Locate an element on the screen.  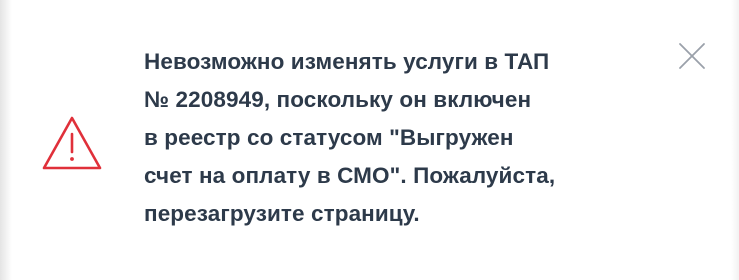
message-line: в реестр со статусом "Выгружен is located at coordinates (329, 137).